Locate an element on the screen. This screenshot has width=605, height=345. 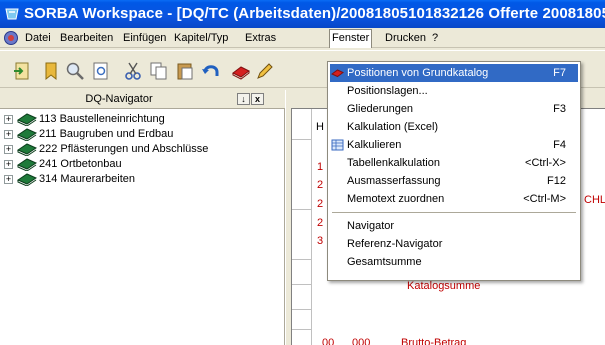
navigator-title: DQ-Navigator is located at coordinates (119, 99).